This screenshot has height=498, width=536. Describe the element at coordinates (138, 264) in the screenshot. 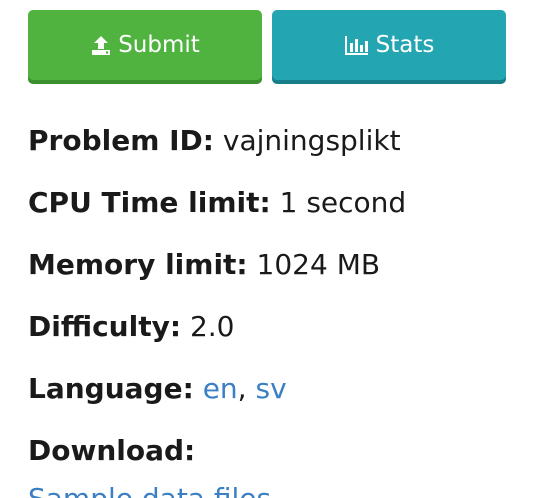

I see `memory-limit-key: Memory limit:` at that location.